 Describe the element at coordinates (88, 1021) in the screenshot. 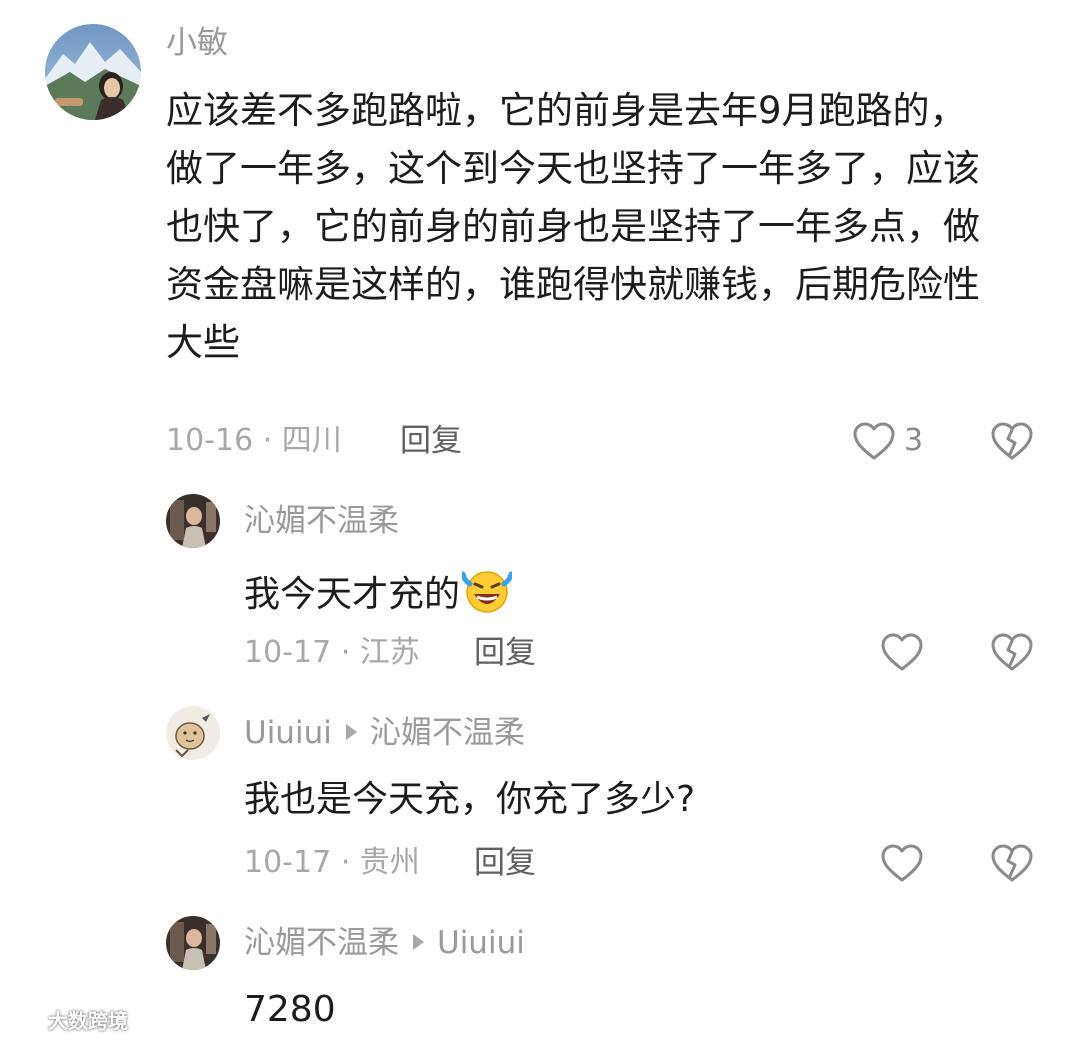

I see `watermark-text: 大数跨境` at that location.